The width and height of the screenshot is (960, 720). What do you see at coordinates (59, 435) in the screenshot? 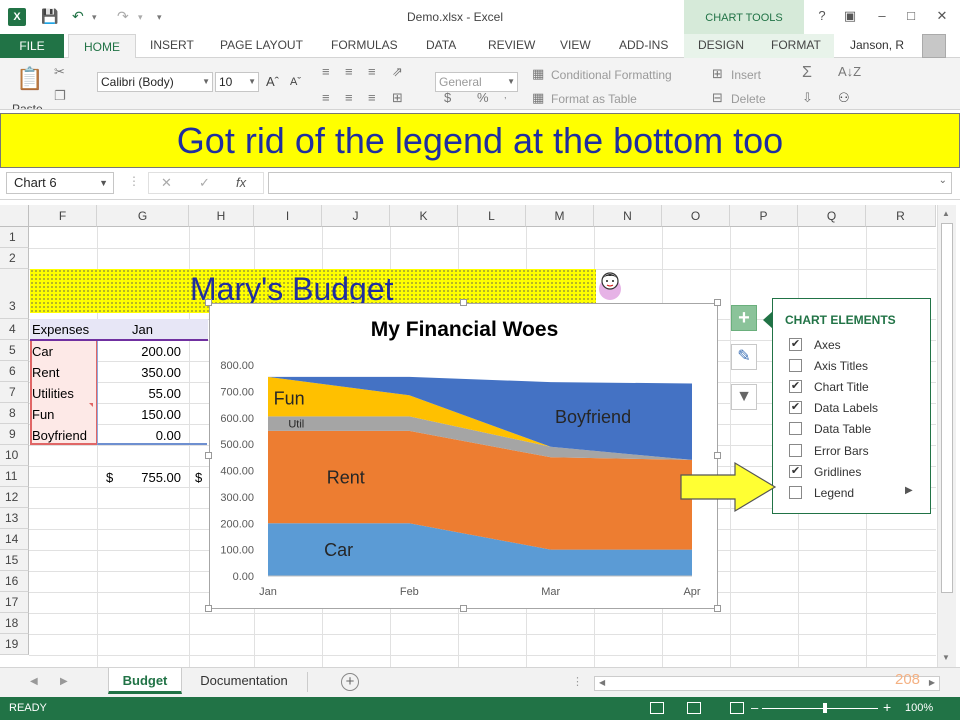
I see `expense-name-boyfriend: Boyfriend` at bounding box center [59, 435].